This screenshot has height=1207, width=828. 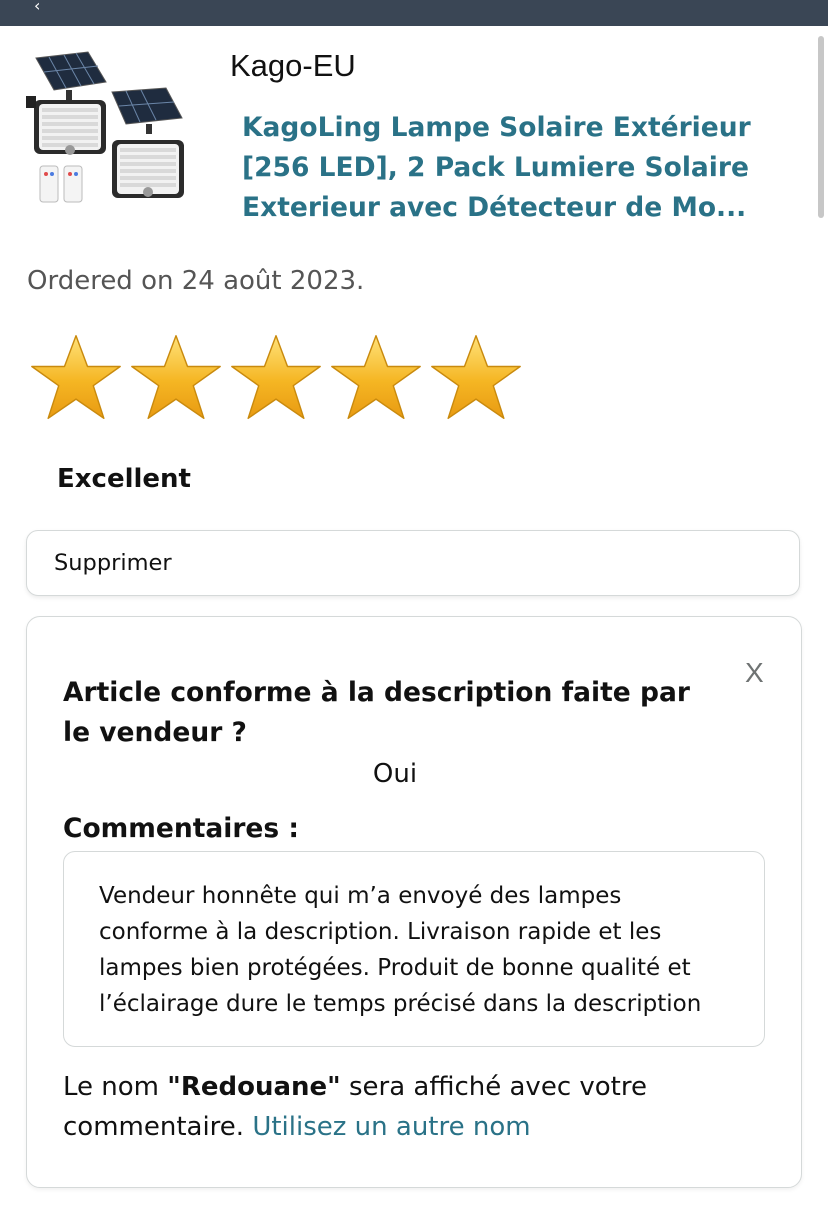 I want to click on order-date: Ordered on 24 août 2023., so click(x=196, y=281).